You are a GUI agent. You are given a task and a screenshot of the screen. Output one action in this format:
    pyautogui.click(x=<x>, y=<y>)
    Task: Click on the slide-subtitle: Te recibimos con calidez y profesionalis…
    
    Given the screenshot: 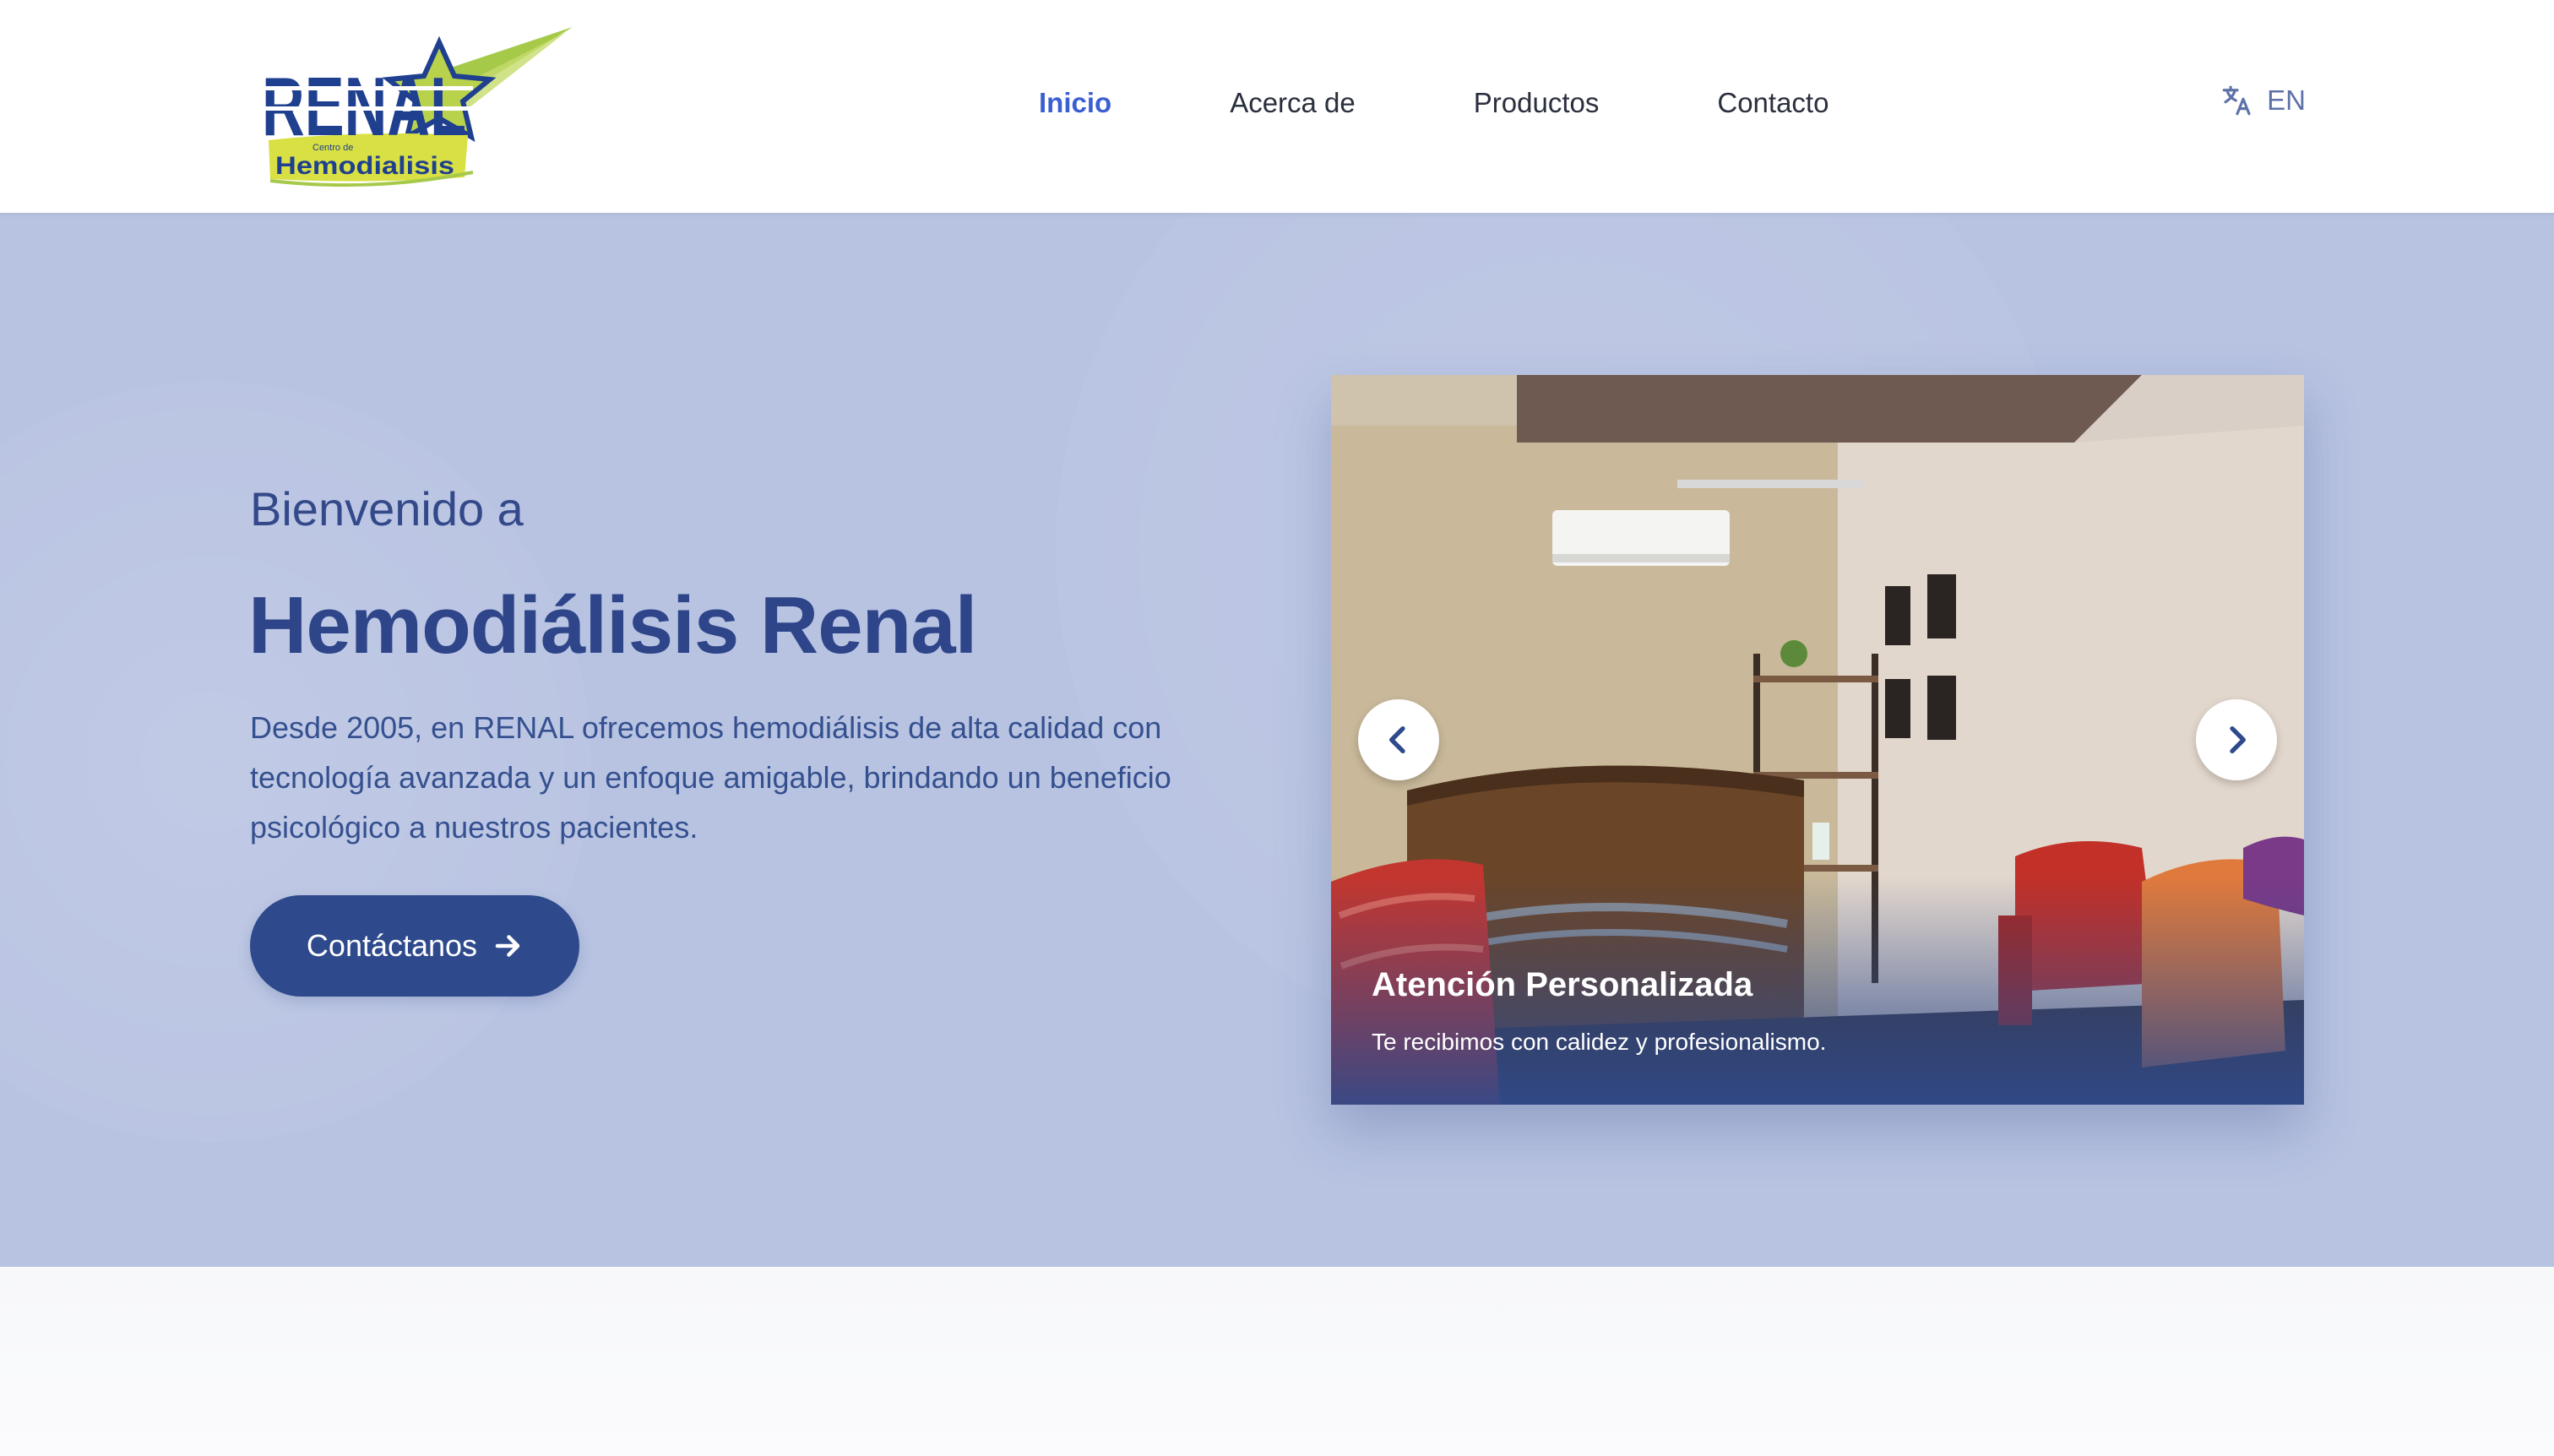 What is the action you would take?
    pyautogui.click(x=1599, y=1042)
    